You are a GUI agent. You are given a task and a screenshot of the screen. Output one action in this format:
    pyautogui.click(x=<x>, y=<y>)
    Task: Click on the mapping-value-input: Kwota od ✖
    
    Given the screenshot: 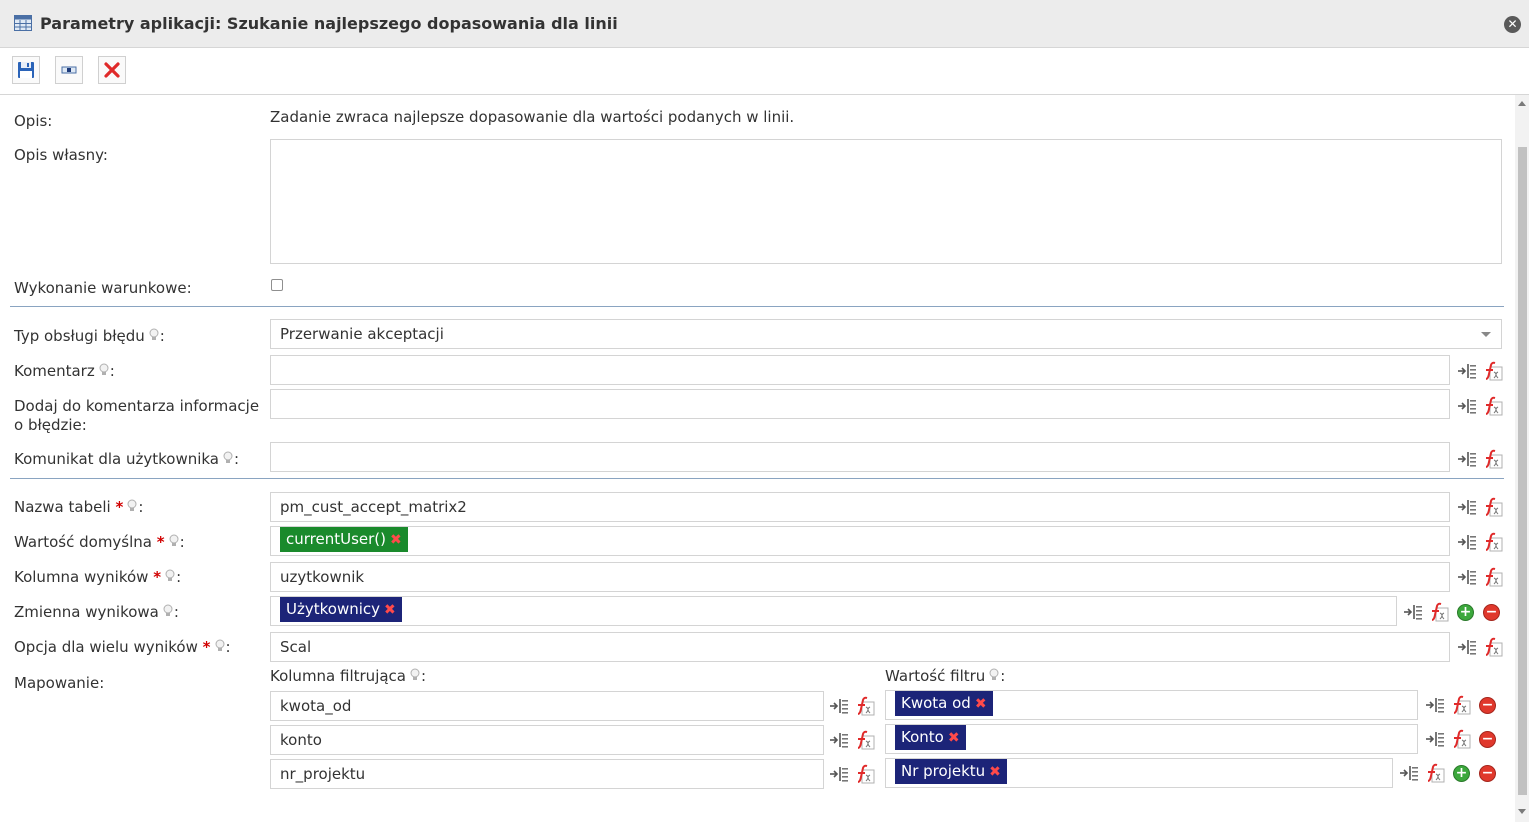 What is the action you would take?
    pyautogui.click(x=1151, y=705)
    